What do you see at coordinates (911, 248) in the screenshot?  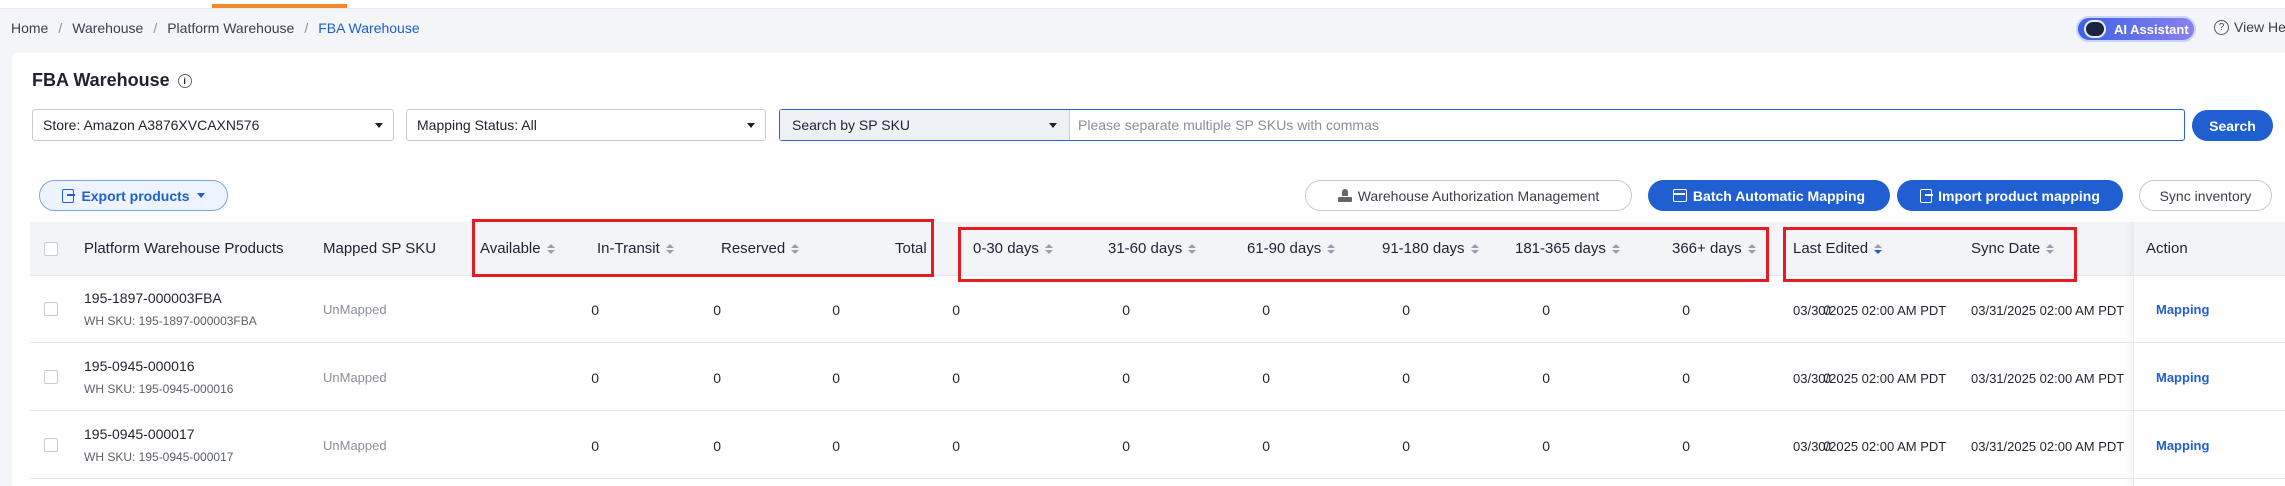 I see `col-total: Total` at bounding box center [911, 248].